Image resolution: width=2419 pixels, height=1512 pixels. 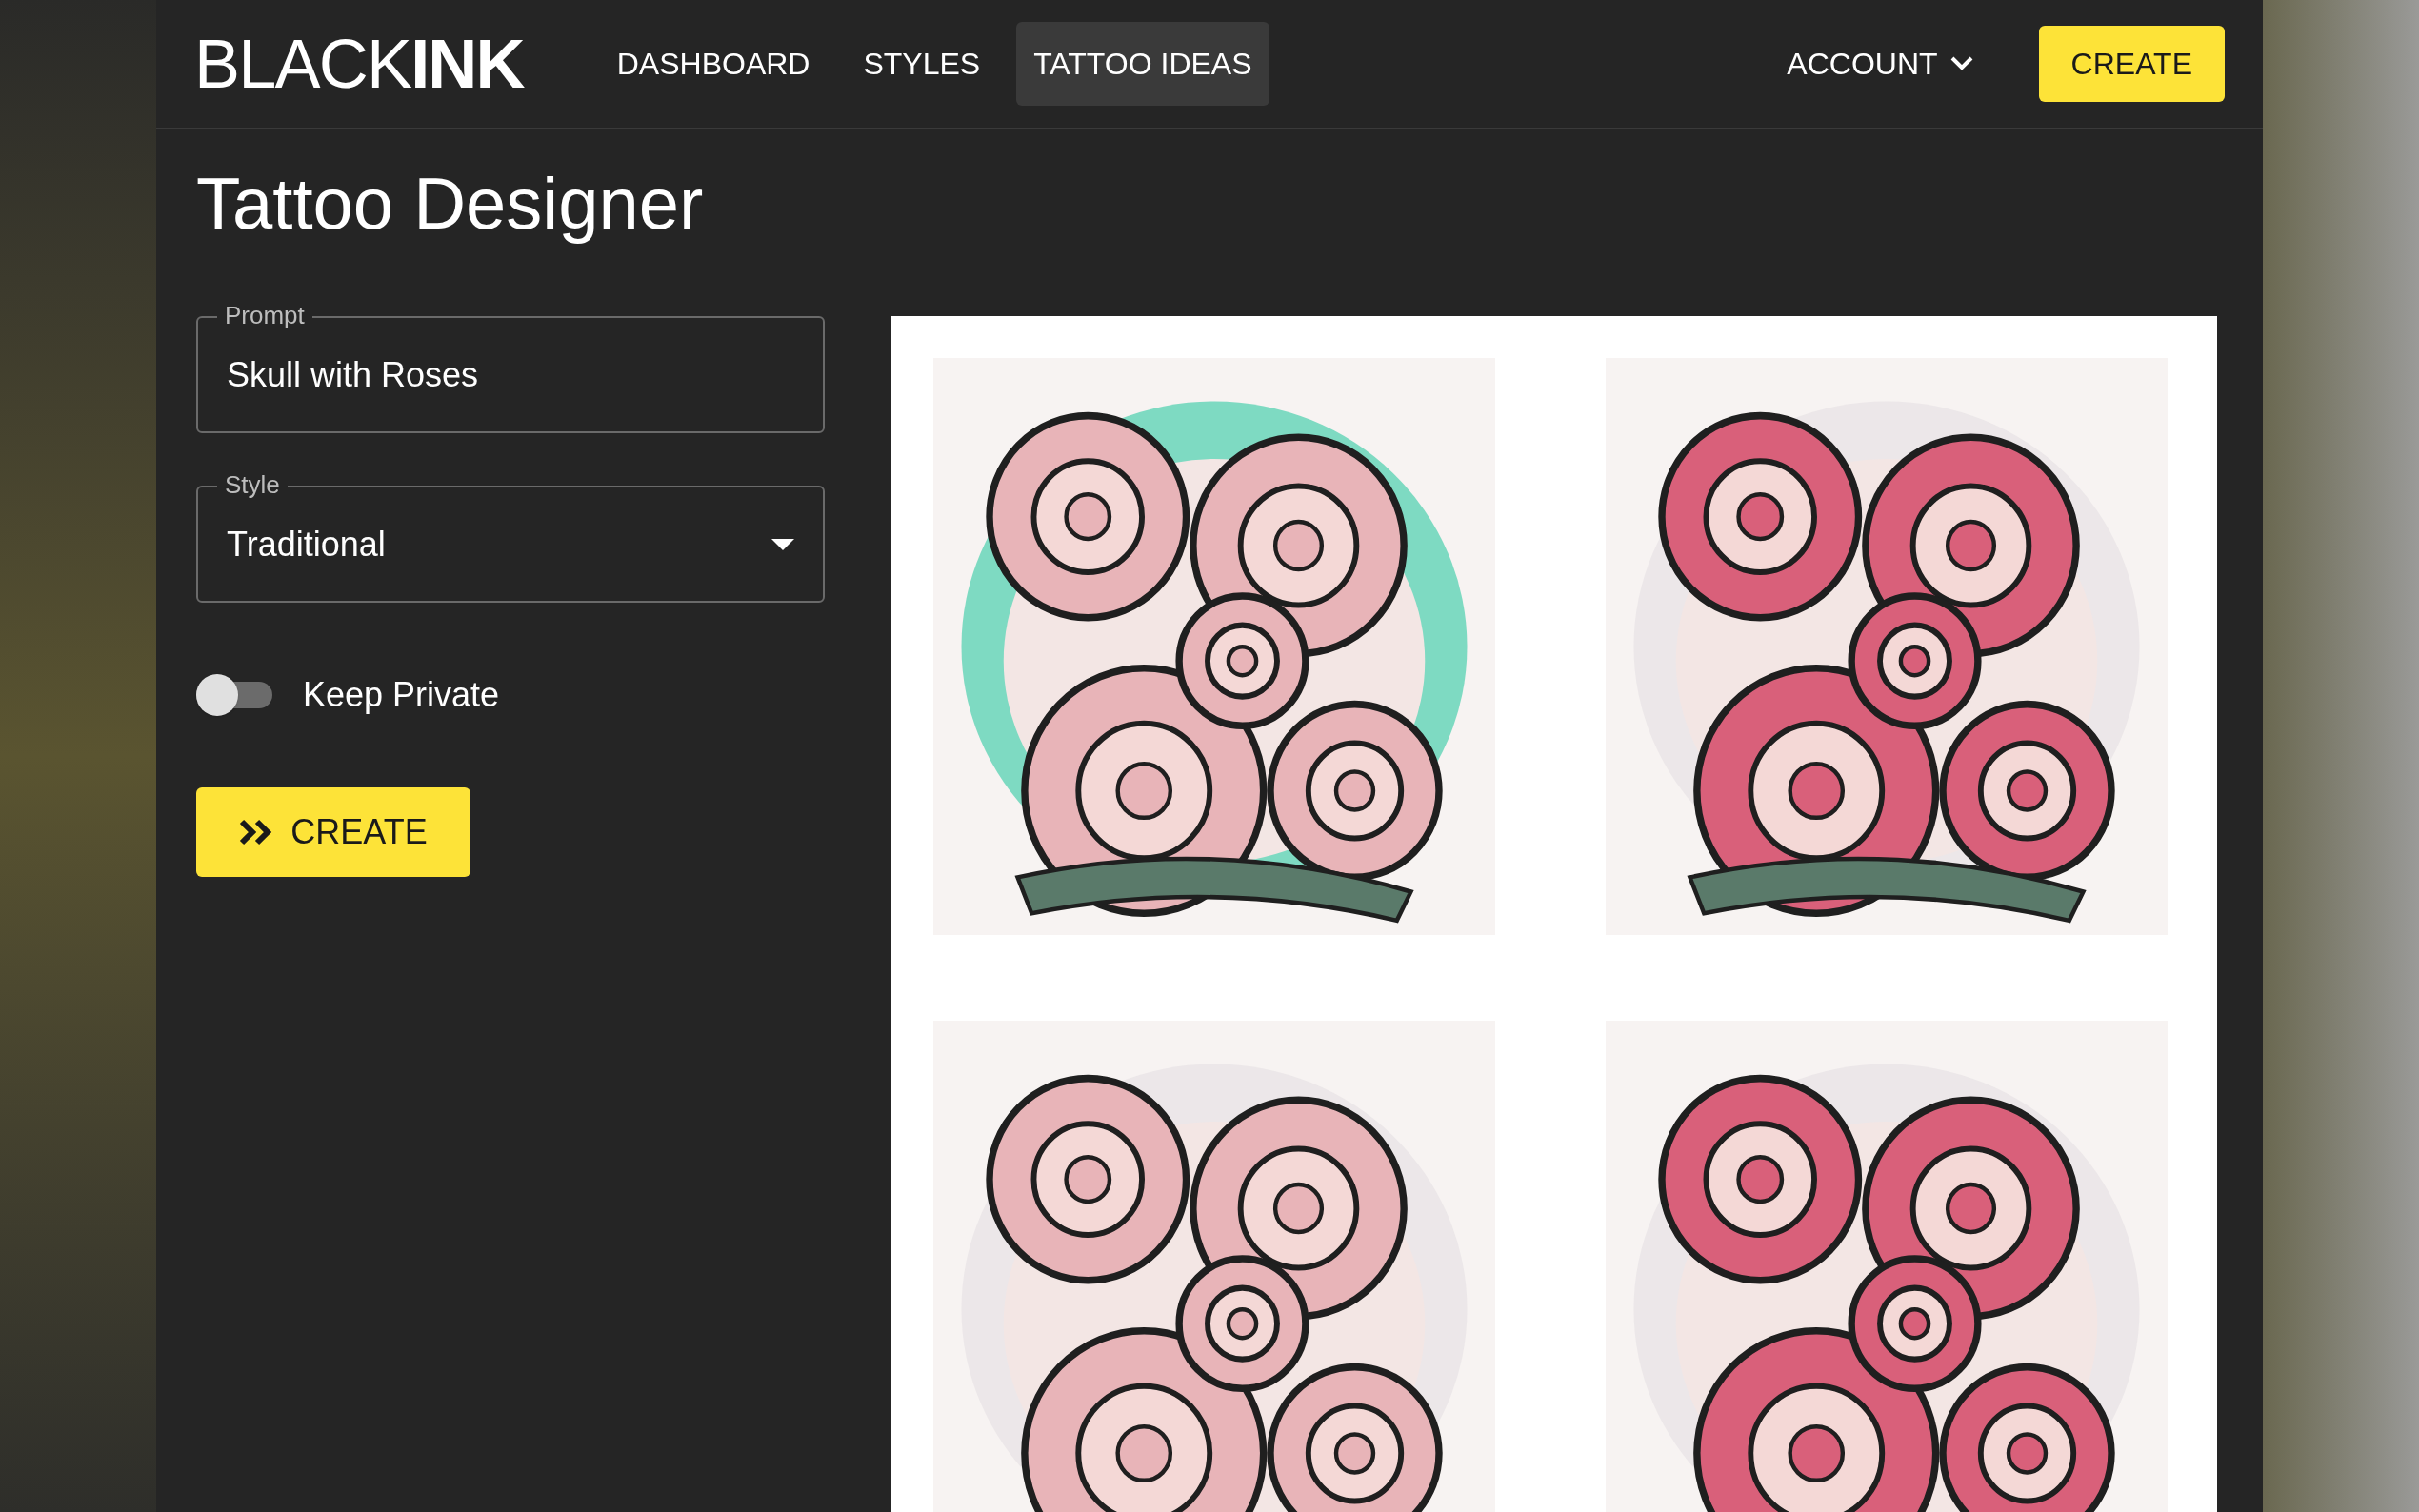 I want to click on chevron-down-icon, so click(x=1962, y=63).